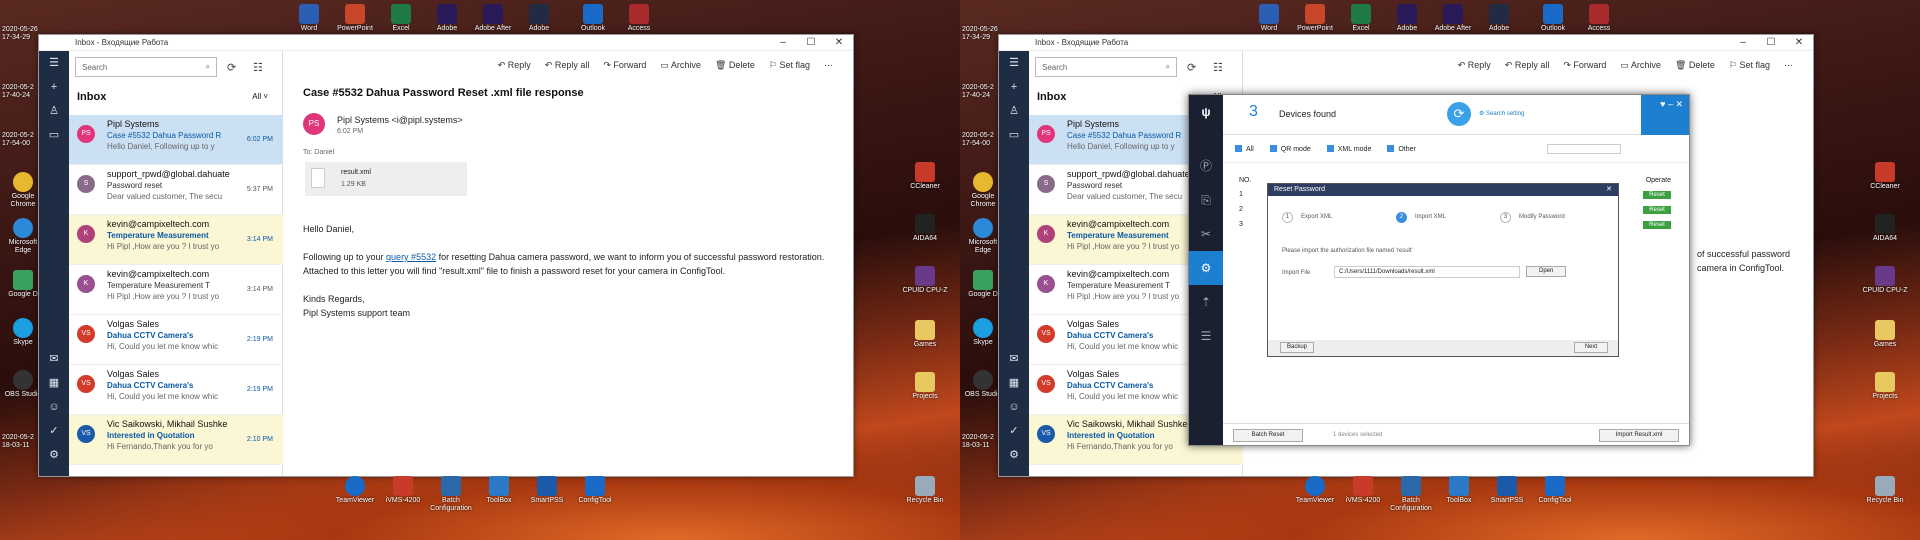 This screenshot has width=1920, height=540. I want to click on attachment: result.xml 1.29 KB, so click(386, 179).